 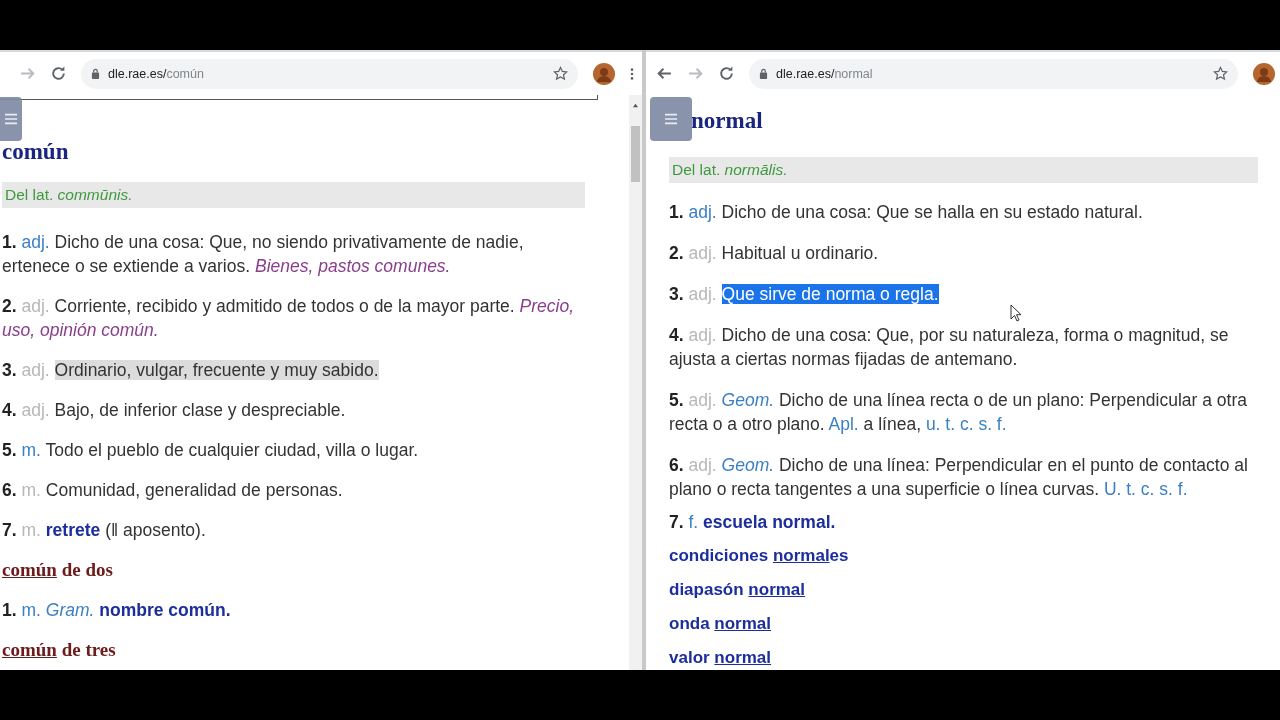 What do you see at coordinates (963, 170) in the screenshot?
I see `etymology-bar: Del lat. normālis.` at bounding box center [963, 170].